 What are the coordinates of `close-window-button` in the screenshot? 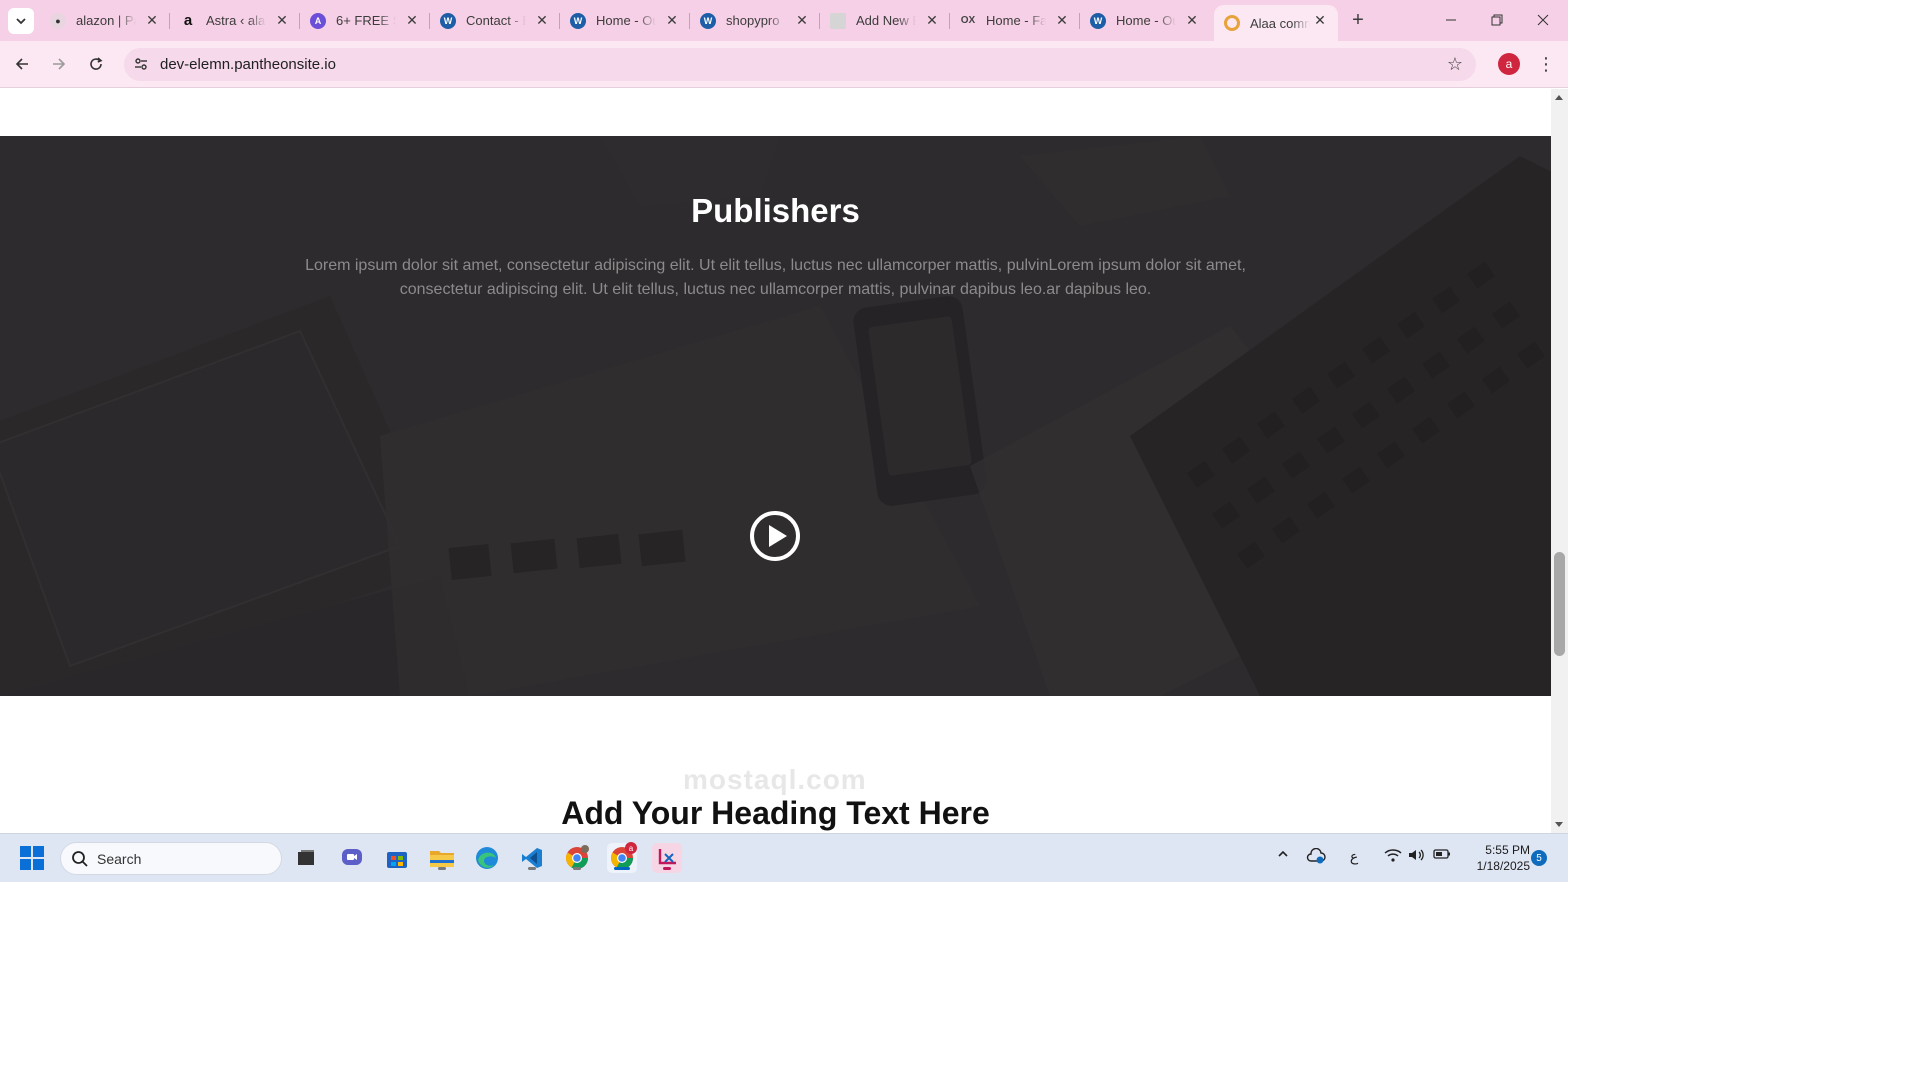 It's located at (1543, 20).